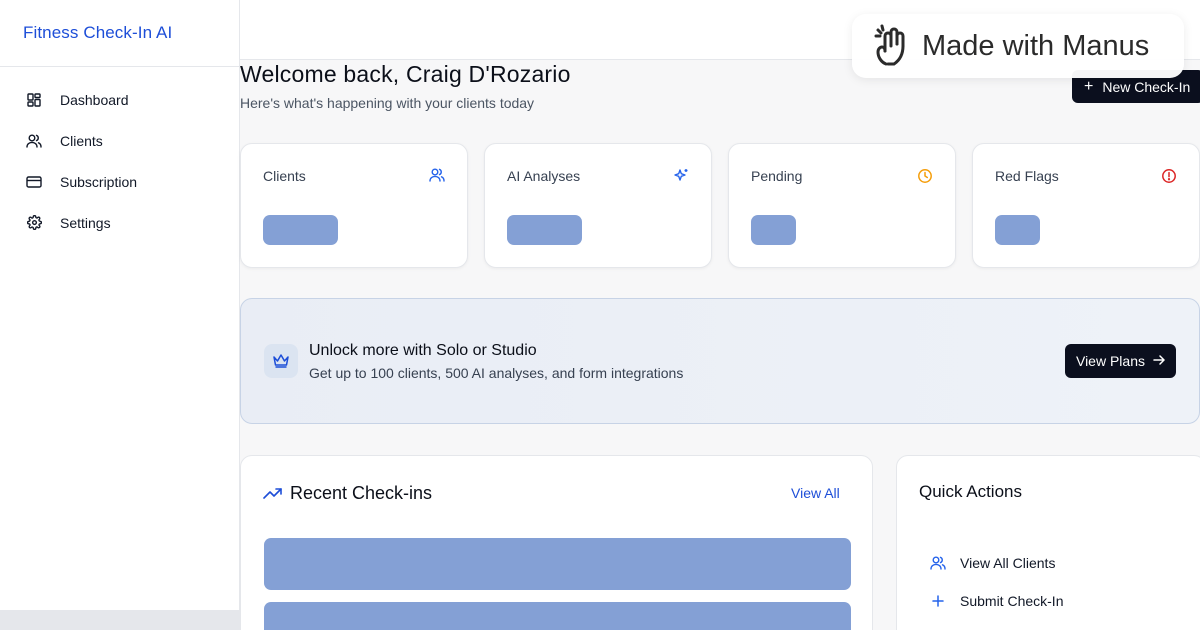 This screenshot has width=1200, height=630. I want to click on sidebar-footer, so click(120, 620).